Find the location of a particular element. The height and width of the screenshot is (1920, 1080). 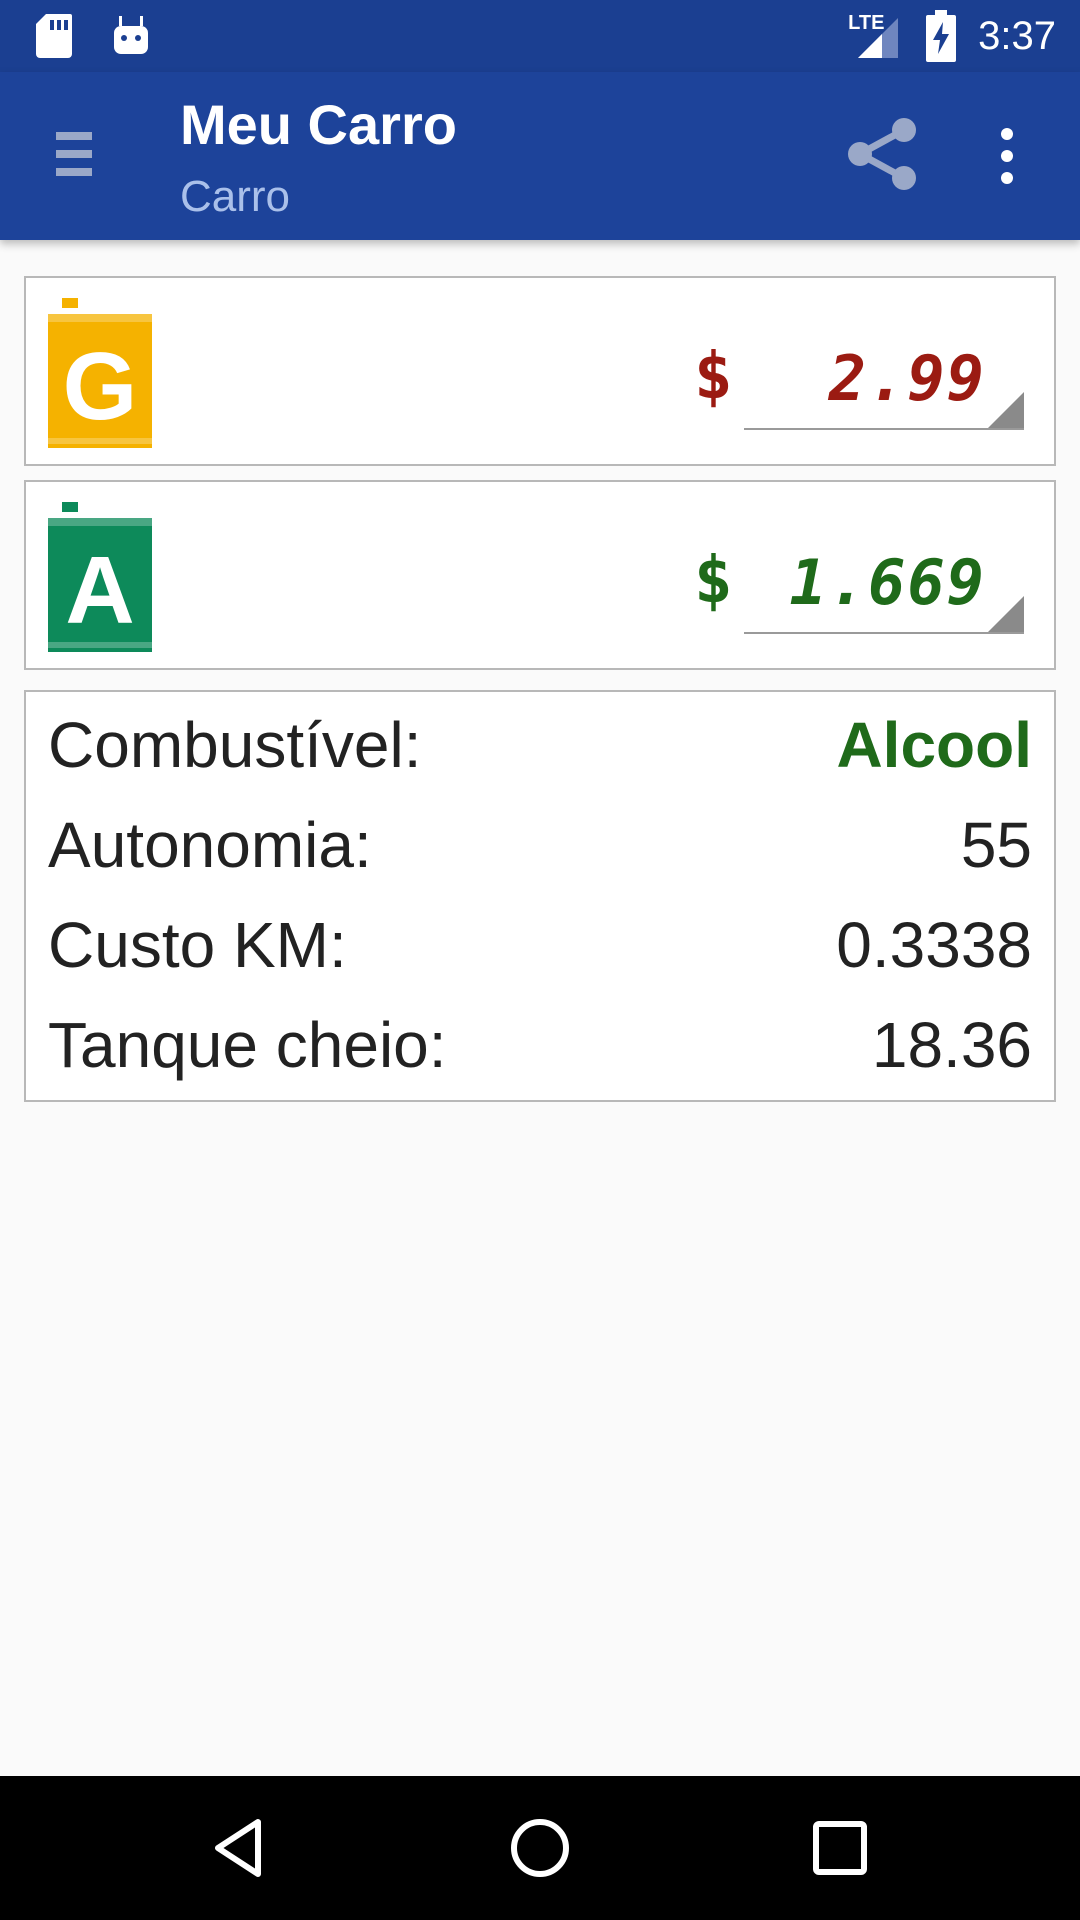

more-vert-icon is located at coordinates (1007, 156).